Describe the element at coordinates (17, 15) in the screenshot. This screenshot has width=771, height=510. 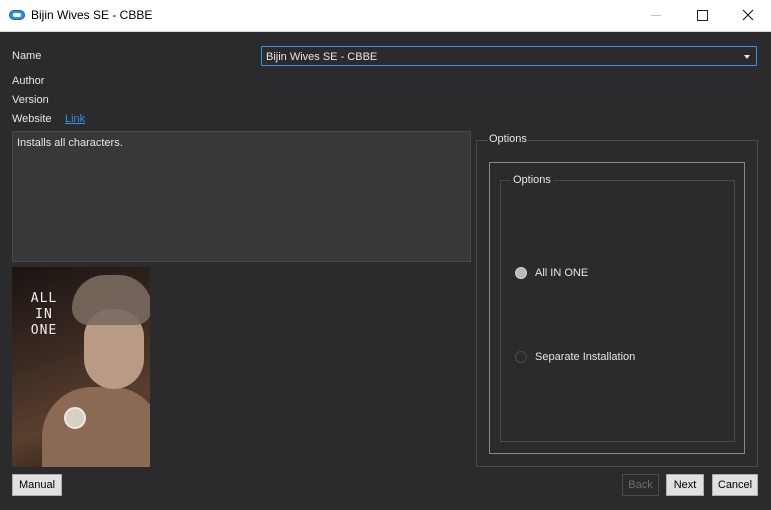
I see `app-logo-icon` at that location.